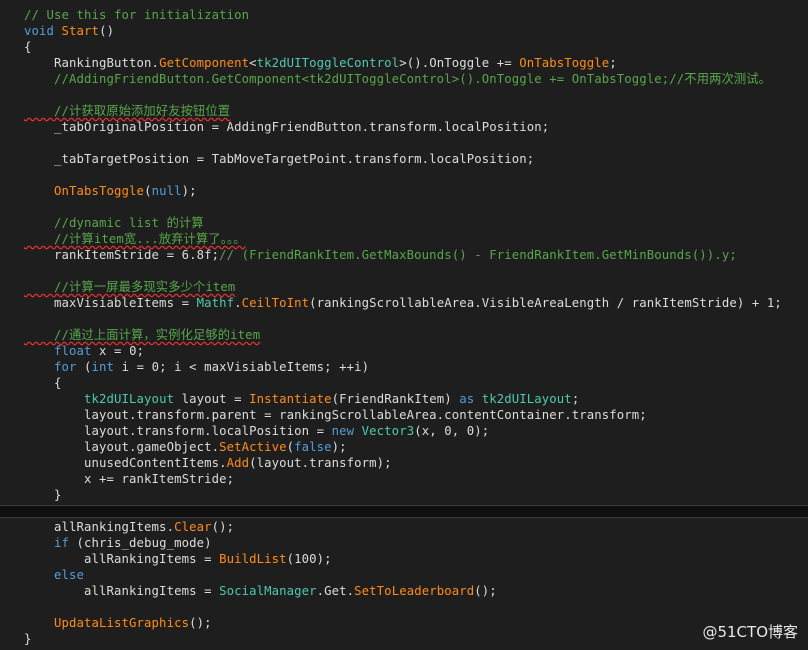 The height and width of the screenshot is (650, 808). I want to click on code-token-method: BuildList, so click(253, 559).